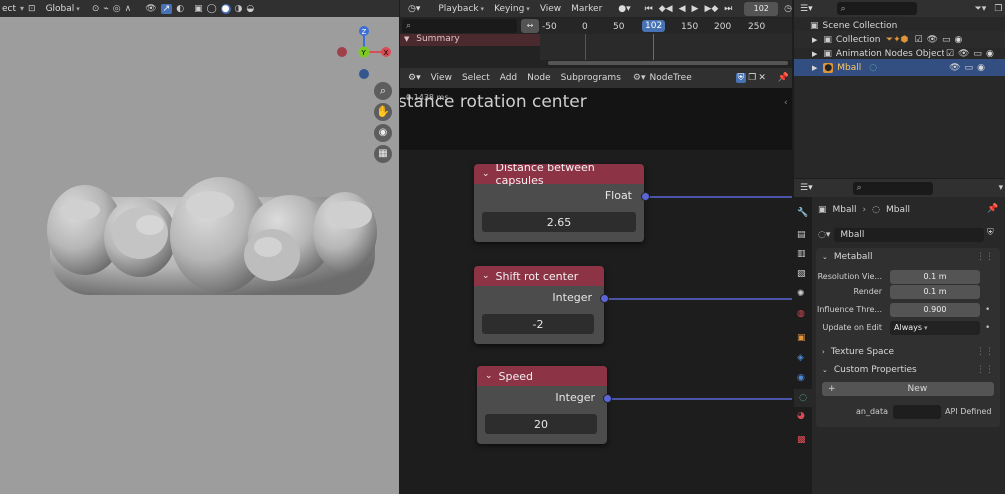 The width and height of the screenshot is (1005, 494). Describe the element at coordinates (803, 398) in the screenshot. I see `metaball-data-tab-icon: ◌` at that location.